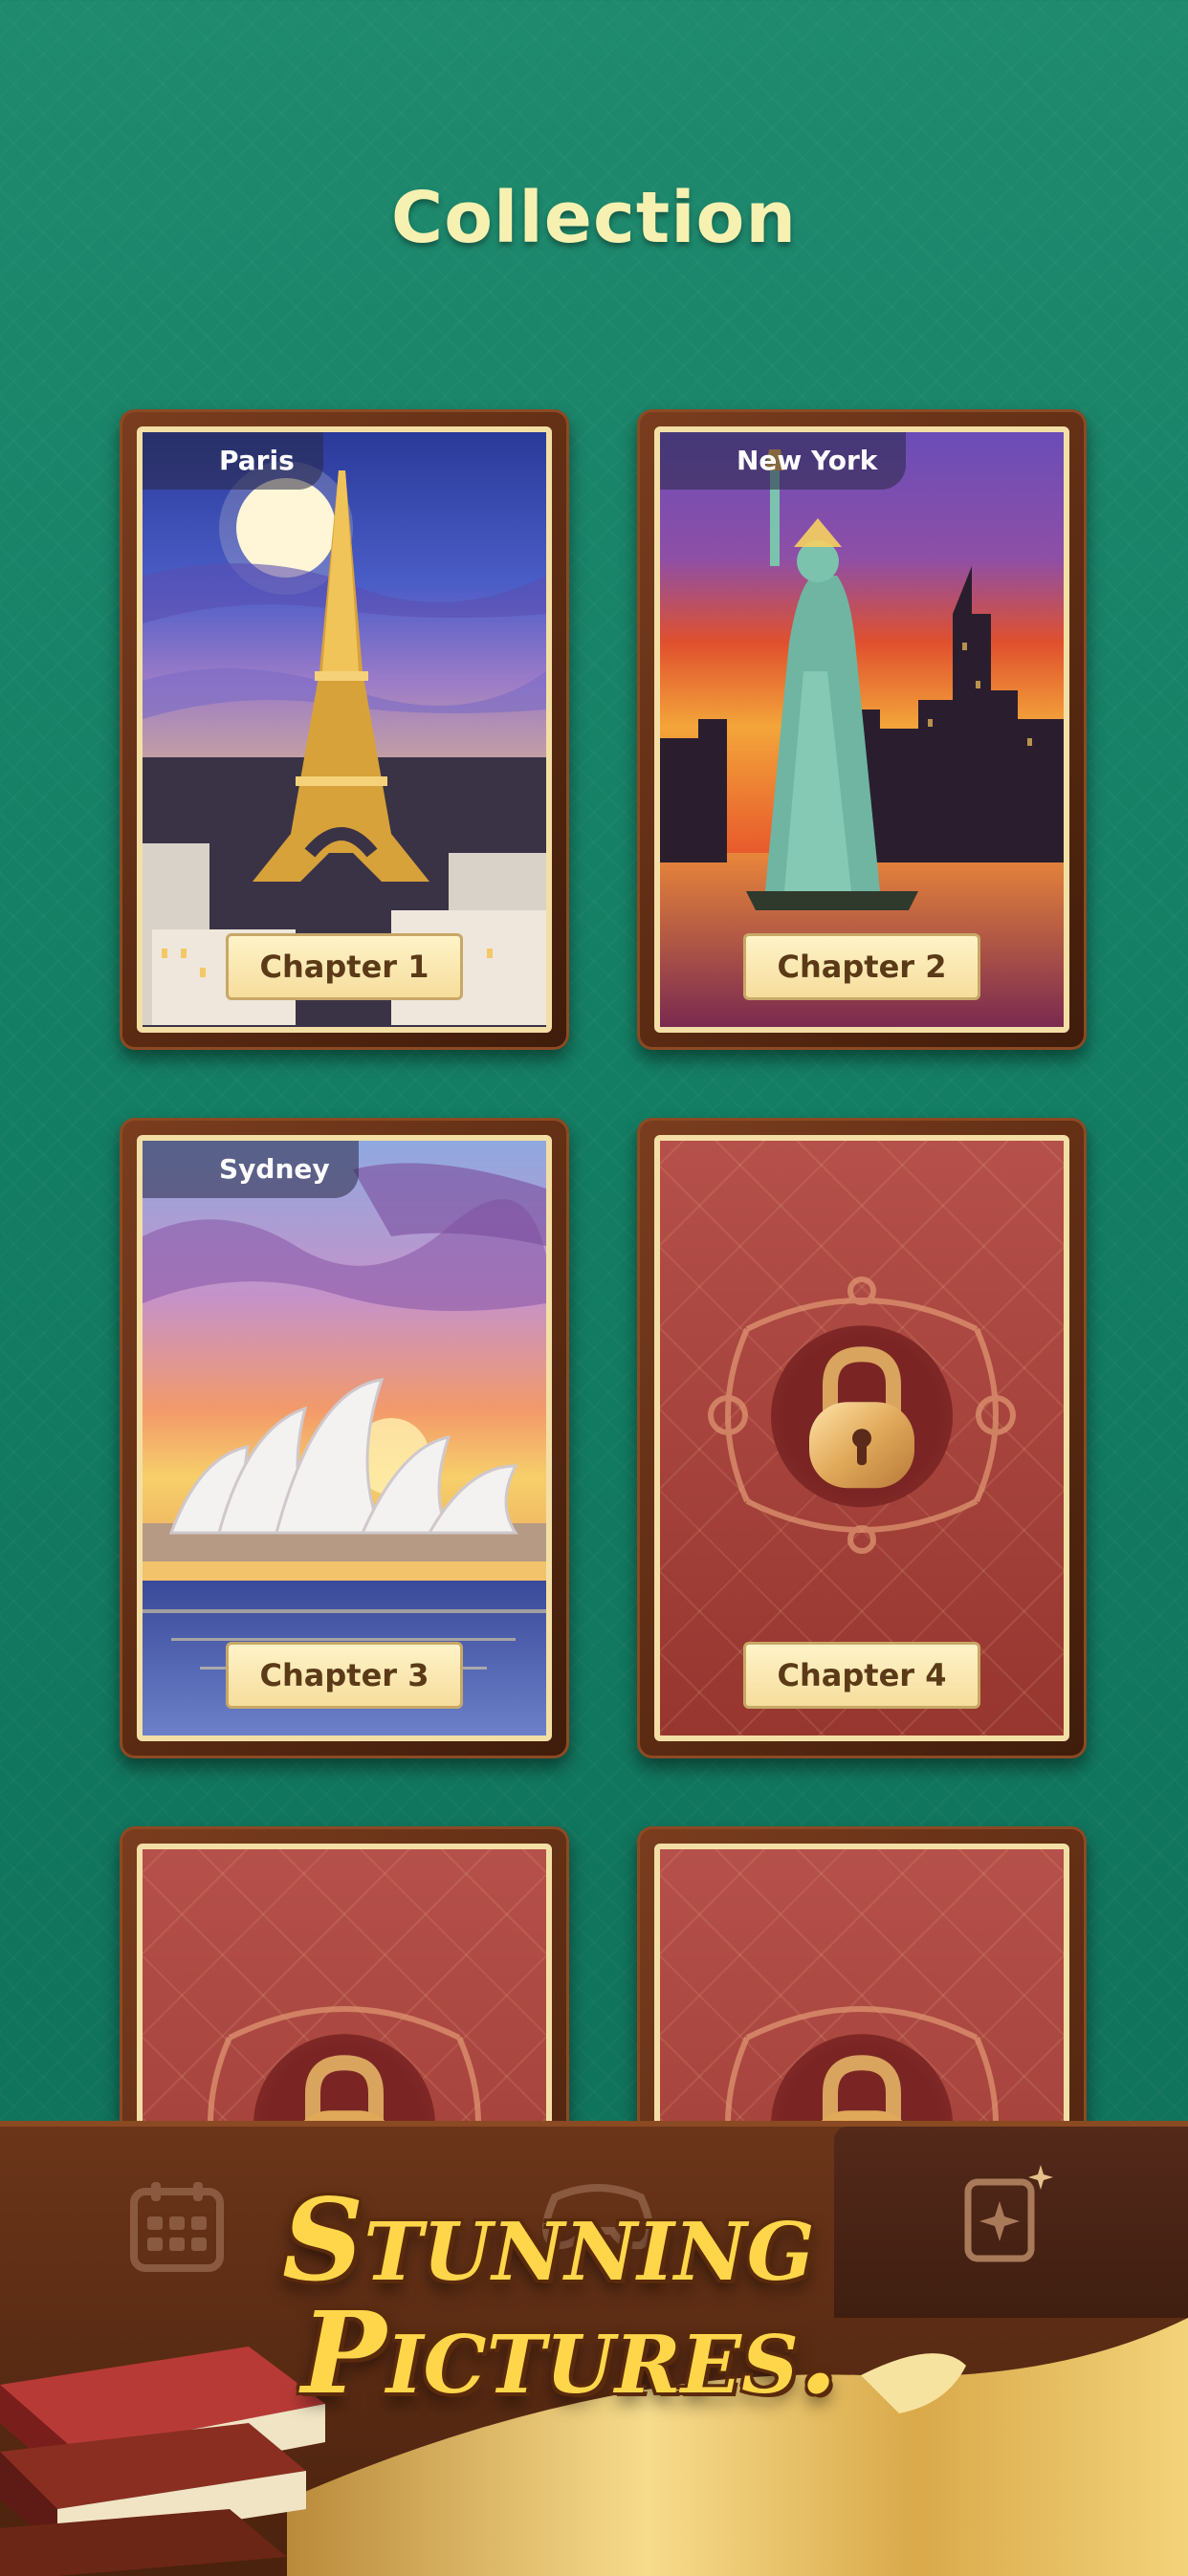 Image resolution: width=1188 pixels, height=2576 pixels. I want to click on sydney-image: Sydney Chapter 3, so click(344, 1438).